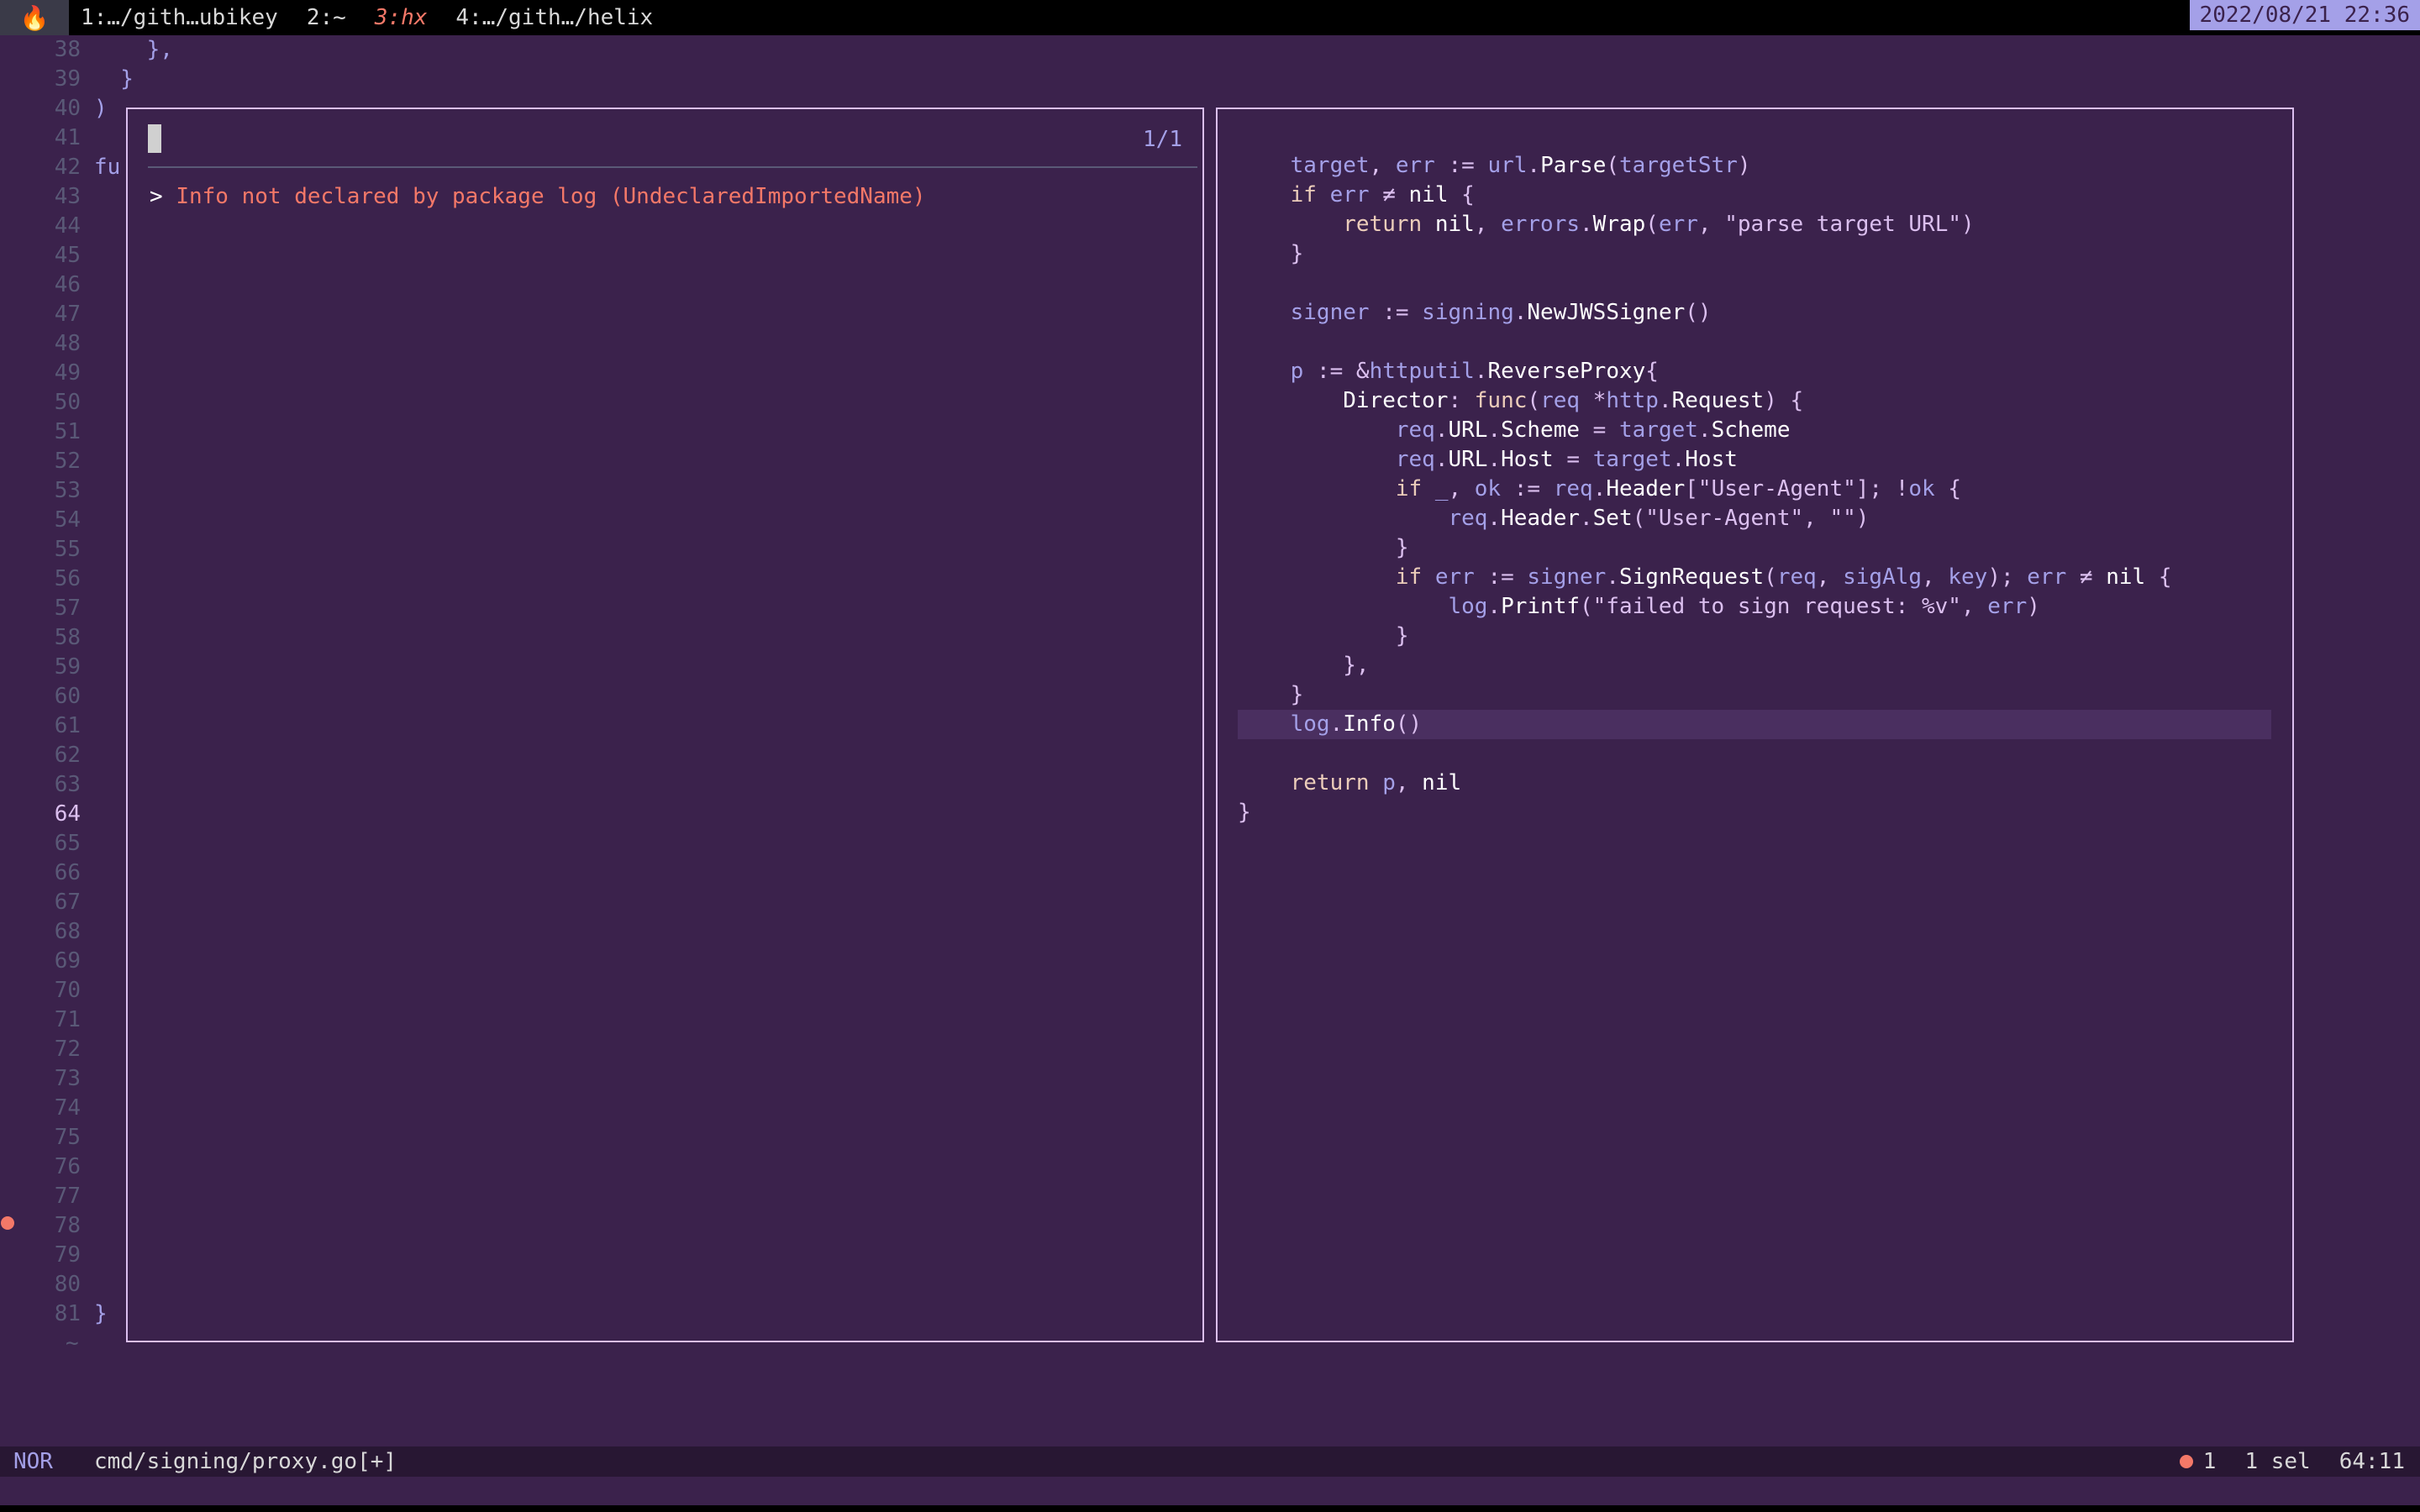  What do you see at coordinates (2371, 1461) in the screenshot?
I see `cursor-position: 64:11` at bounding box center [2371, 1461].